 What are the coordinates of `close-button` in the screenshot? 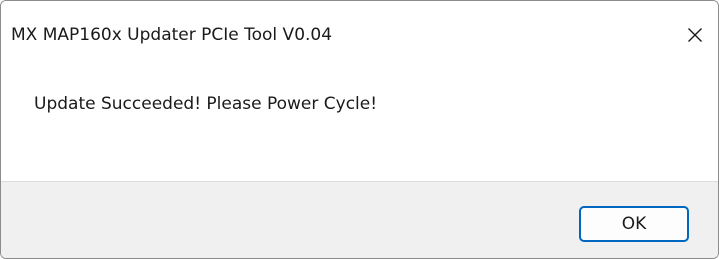 It's located at (695, 35).